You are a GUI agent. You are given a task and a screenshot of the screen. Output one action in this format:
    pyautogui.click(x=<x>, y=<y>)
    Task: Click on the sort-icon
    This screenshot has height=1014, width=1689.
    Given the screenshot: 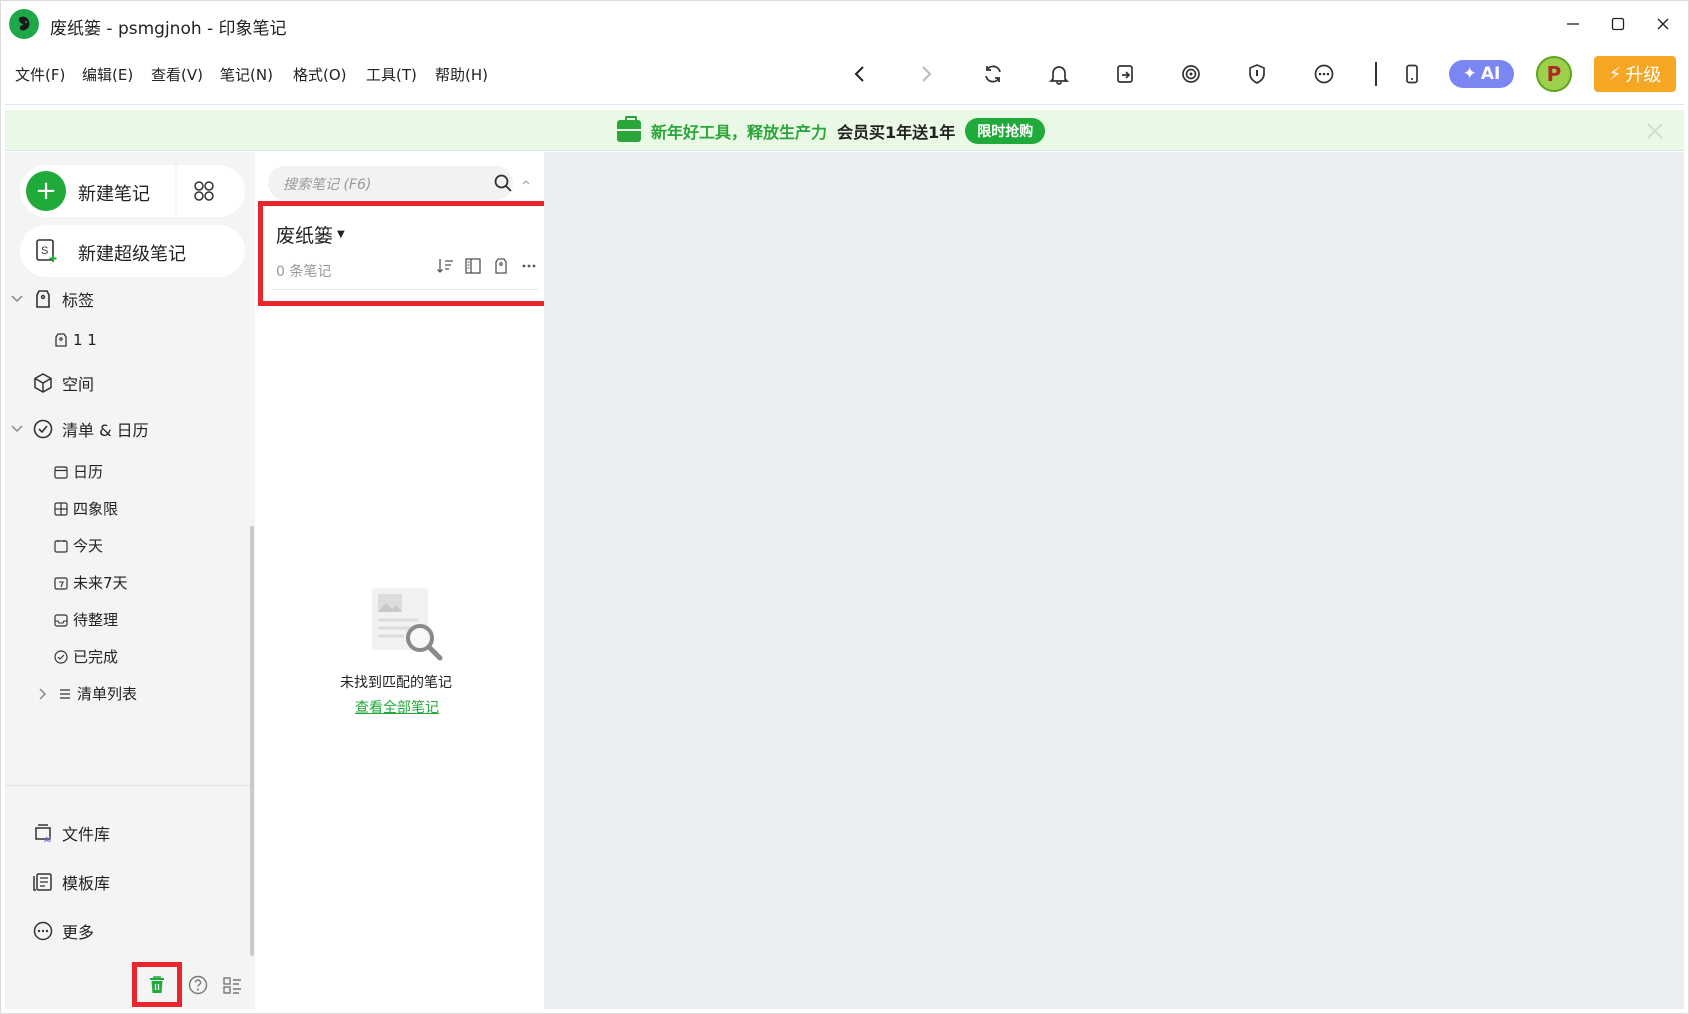 What is the action you would take?
    pyautogui.click(x=445, y=266)
    